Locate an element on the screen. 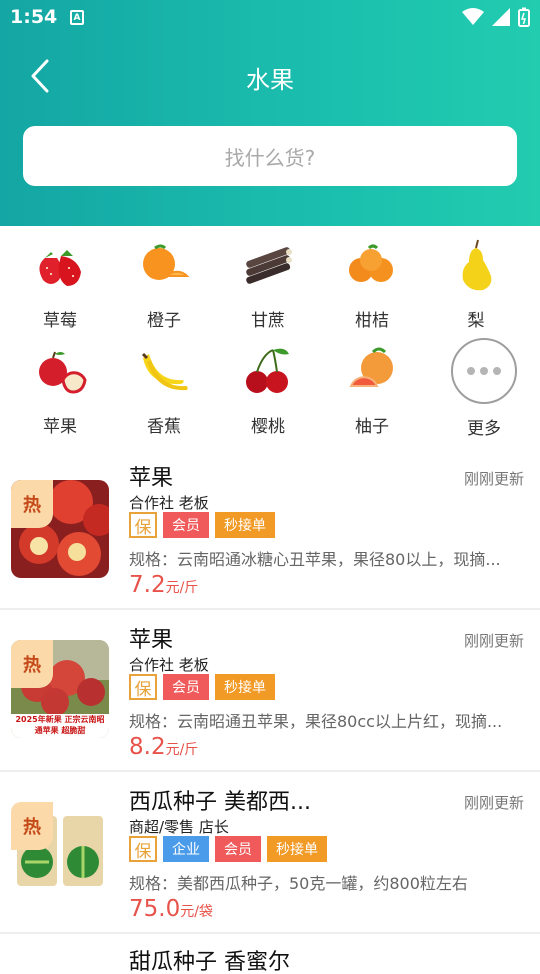 Image resolution: width=540 pixels, height=974 pixels. more-icon is located at coordinates (484, 371).